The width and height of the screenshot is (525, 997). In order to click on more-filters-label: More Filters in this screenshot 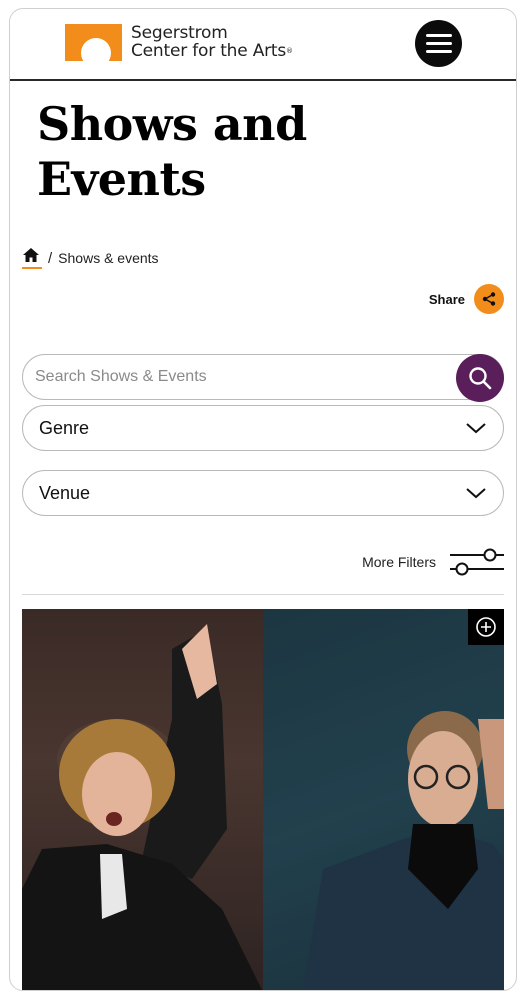, I will do `click(399, 562)`.